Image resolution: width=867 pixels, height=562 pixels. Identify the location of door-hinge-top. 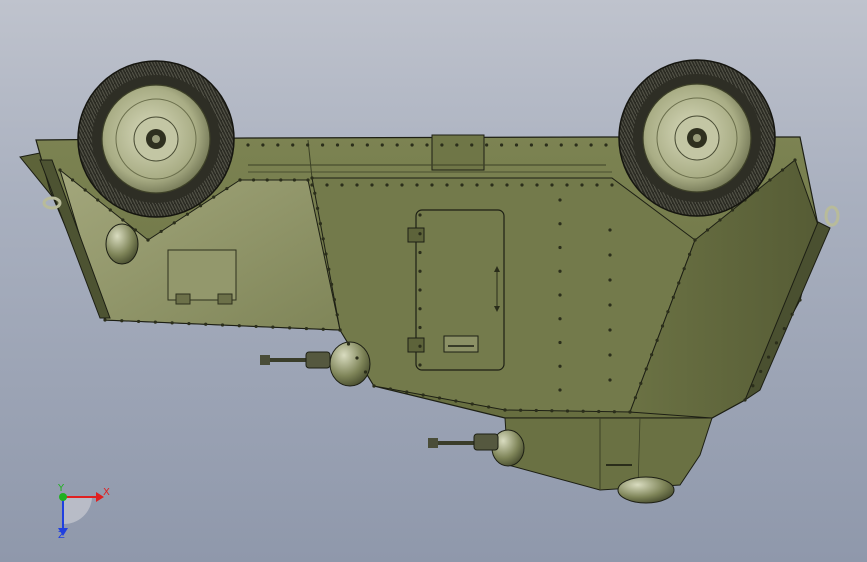
(416, 235).